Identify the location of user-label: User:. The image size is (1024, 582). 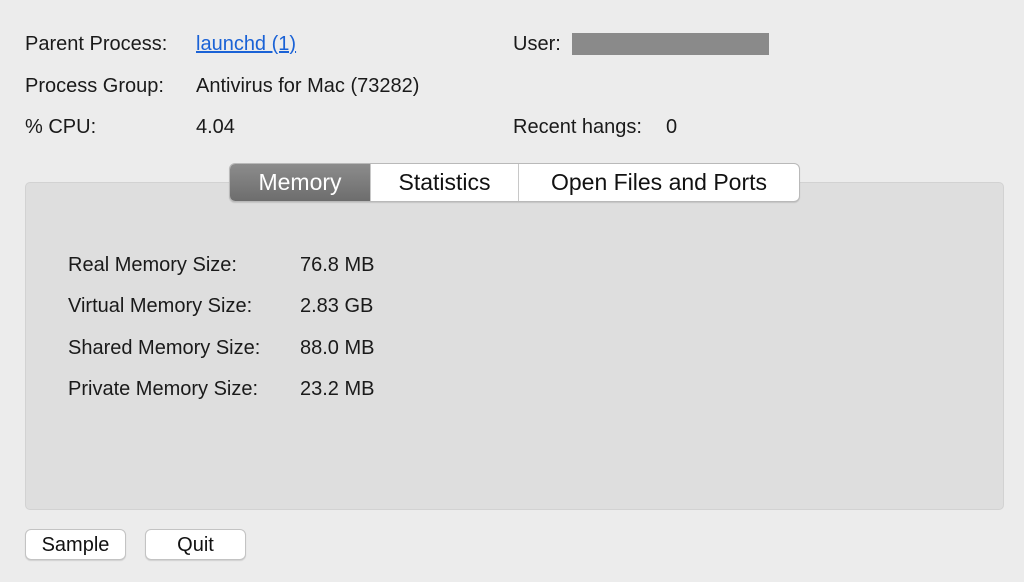
(537, 44).